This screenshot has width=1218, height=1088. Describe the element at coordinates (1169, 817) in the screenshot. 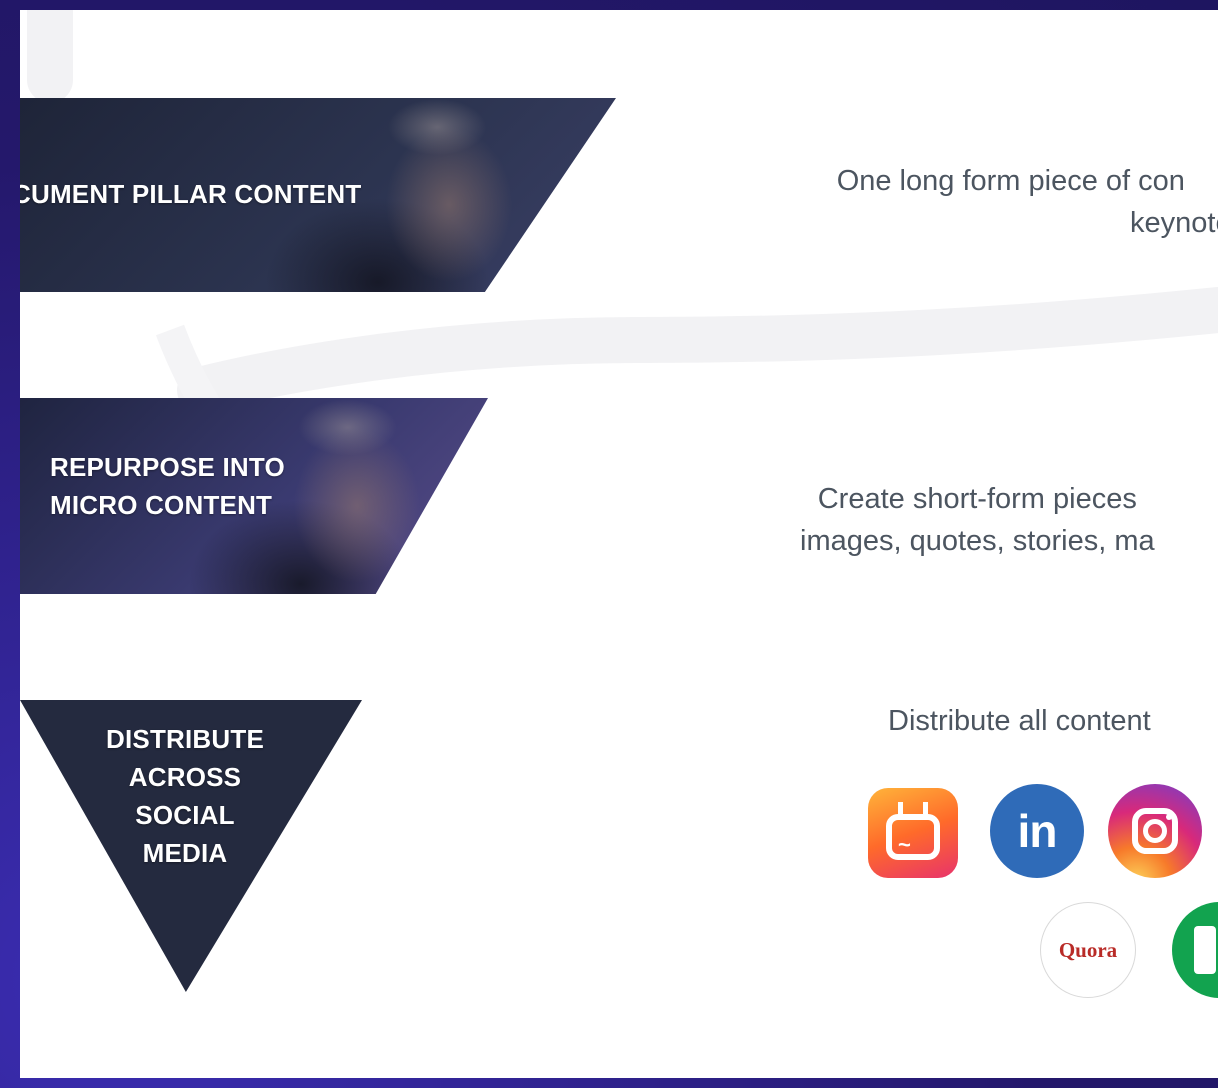

I see `instagram-flash` at that location.